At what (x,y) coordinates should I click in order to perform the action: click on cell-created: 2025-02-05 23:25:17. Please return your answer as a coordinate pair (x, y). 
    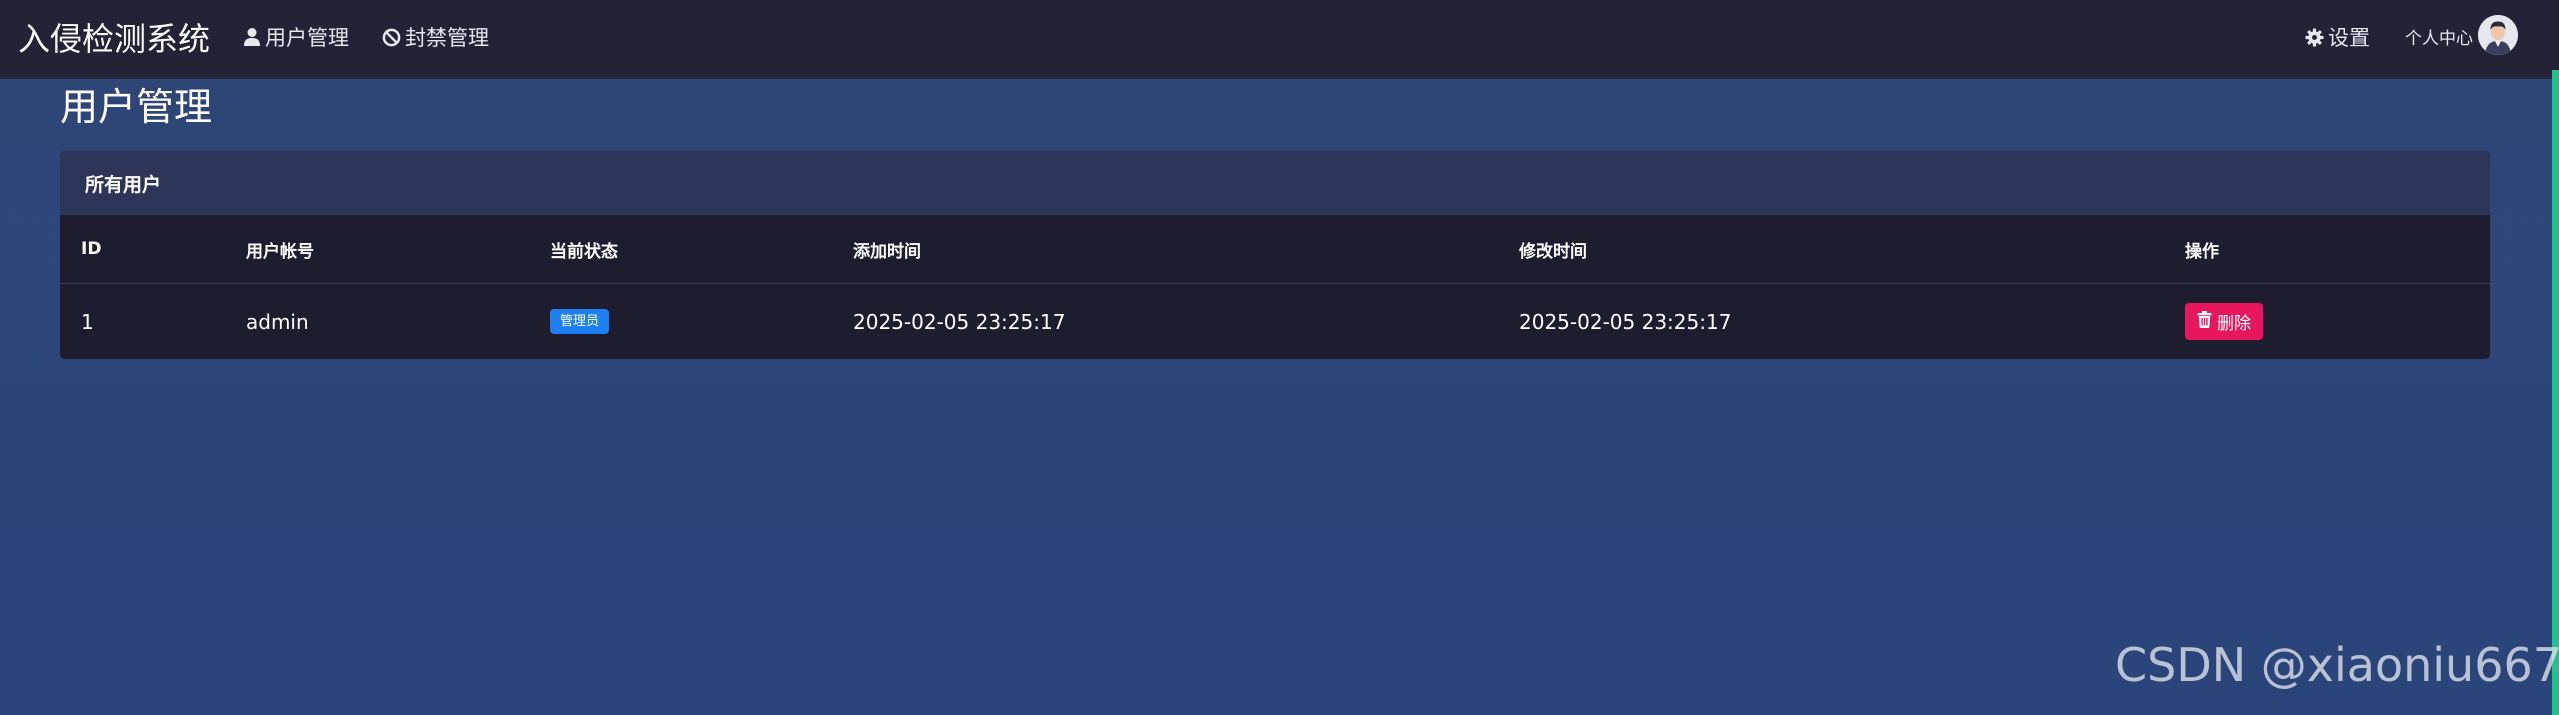
    Looking at the image, I should click on (959, 321).